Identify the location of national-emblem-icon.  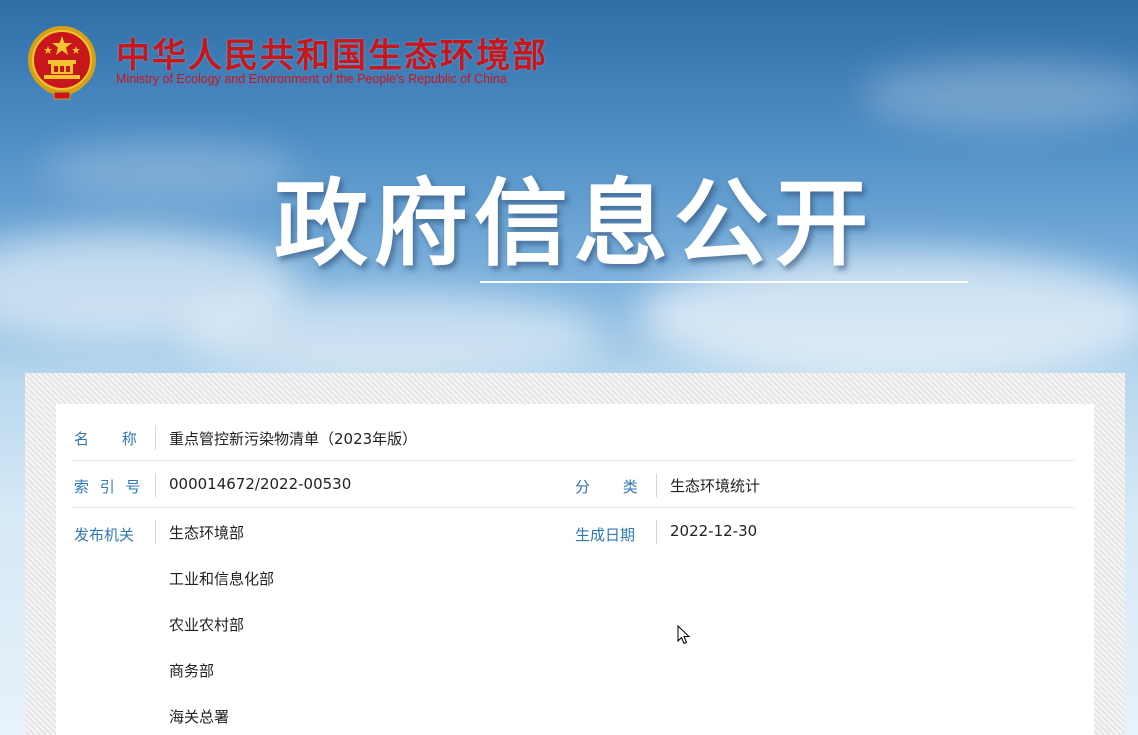
(62, 62).